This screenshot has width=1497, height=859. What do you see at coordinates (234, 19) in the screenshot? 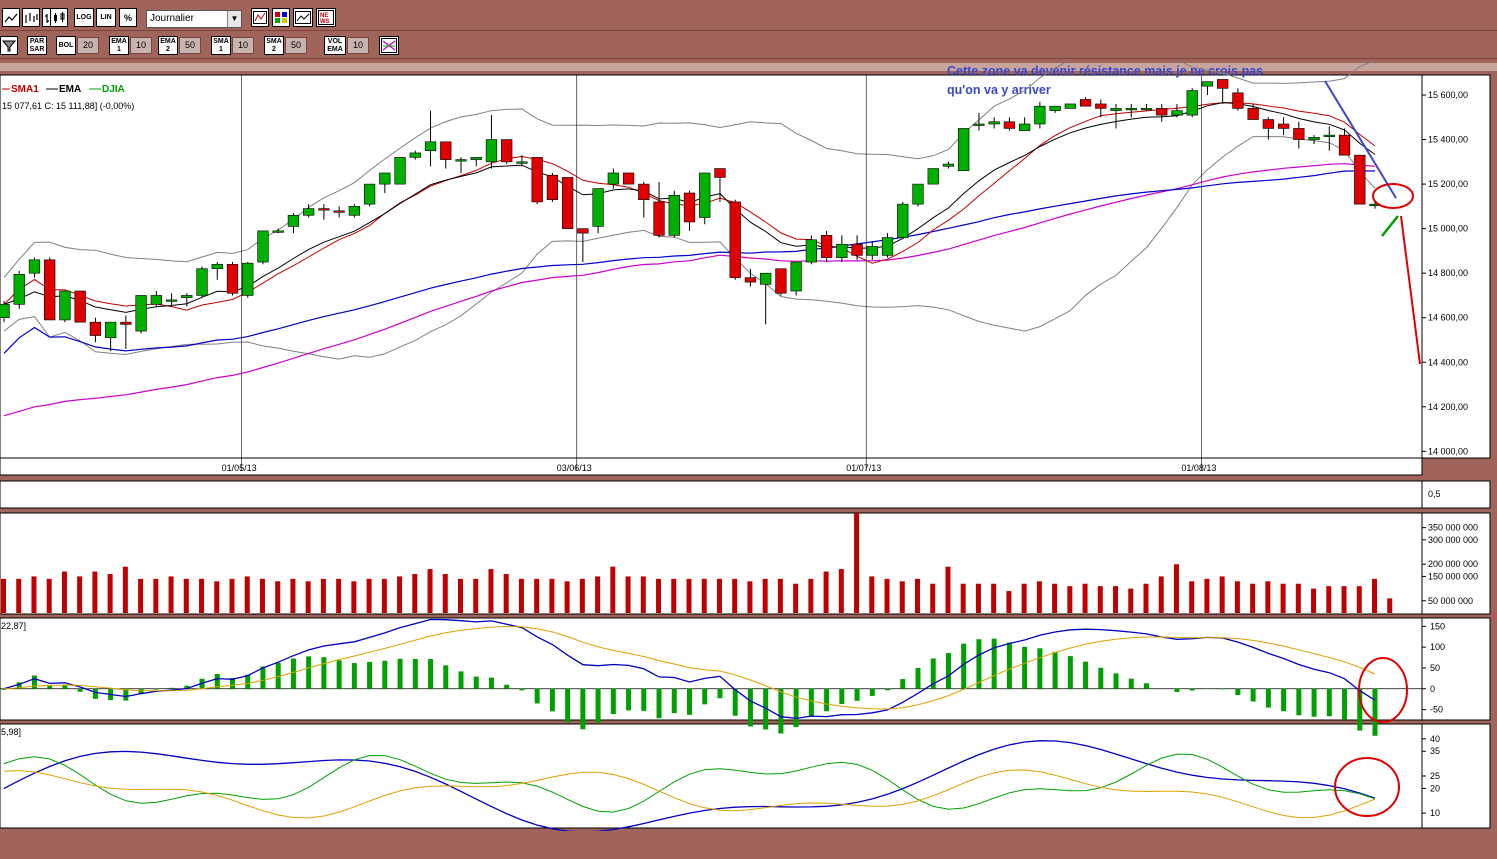
I see `chevron-down-icon: ▼` at bounding box center [234, 19].